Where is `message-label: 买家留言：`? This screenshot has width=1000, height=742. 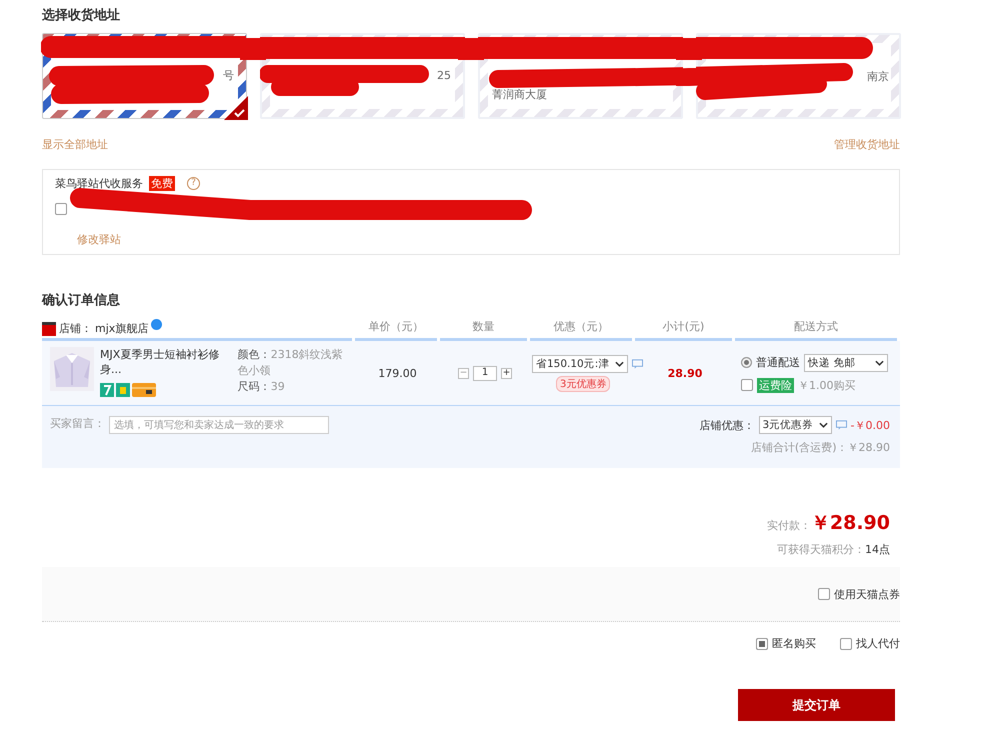
message-label: 买家留言： is located at coordinates (77, 423).